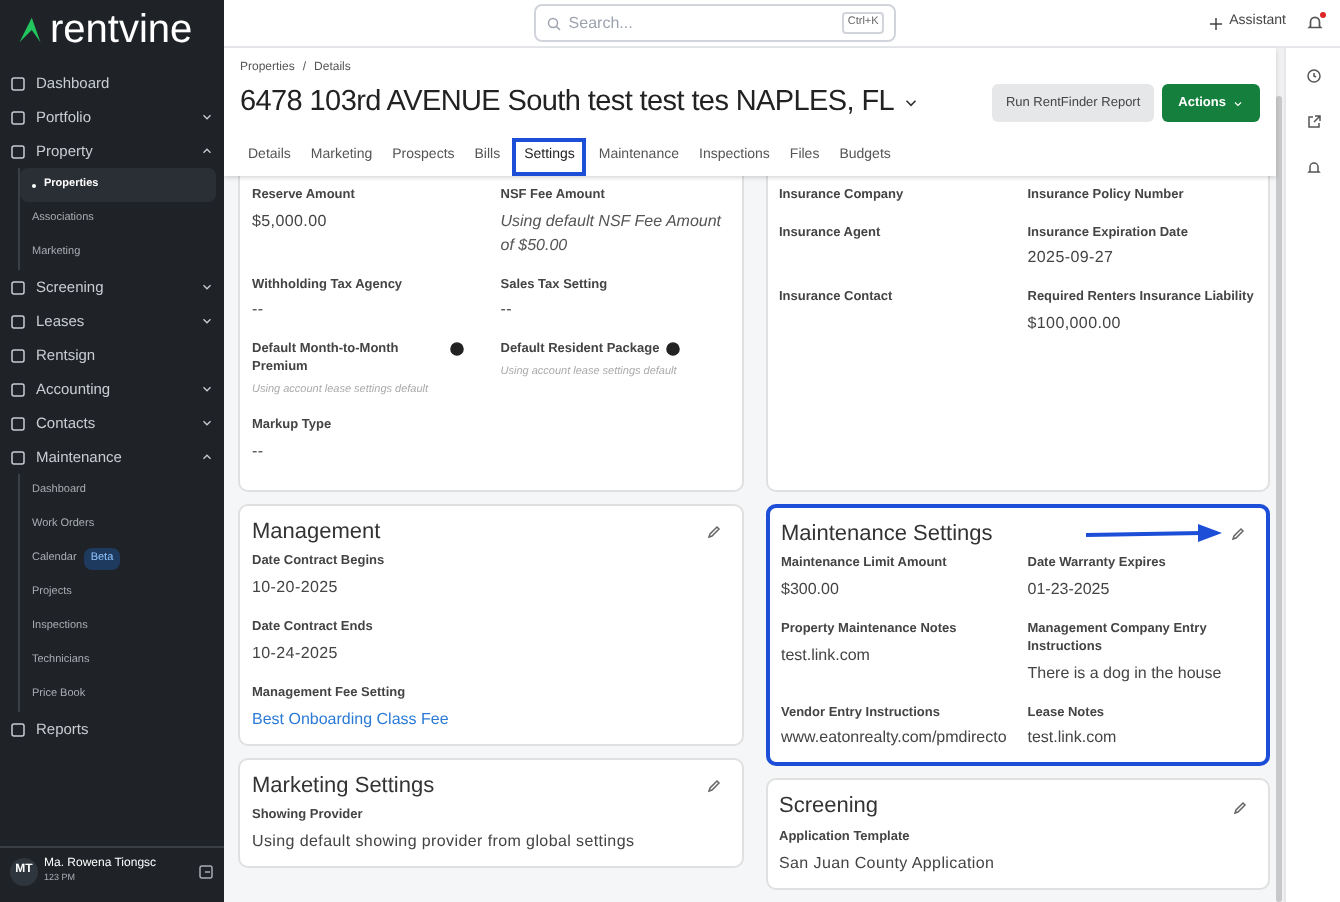  What do you see at coordinates (888, 534) in the screenshot?
I see `card-title: Maintenance Settings` at bounding box center [888, 534].